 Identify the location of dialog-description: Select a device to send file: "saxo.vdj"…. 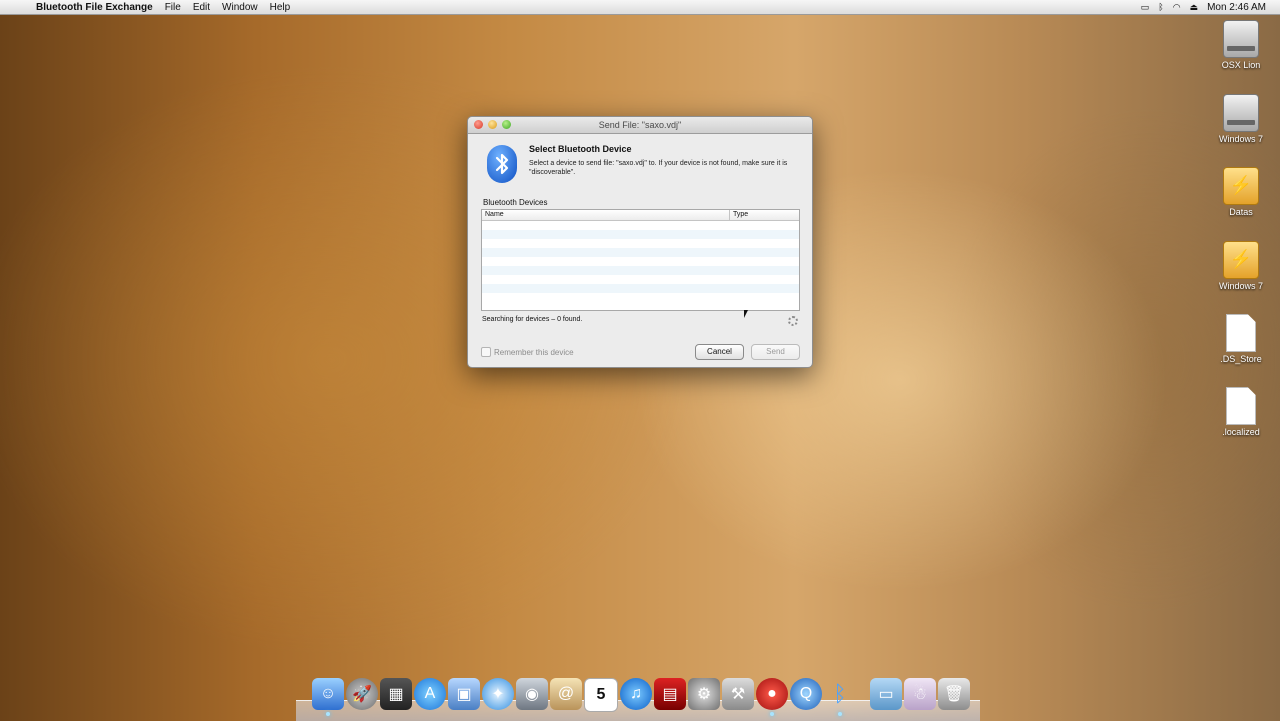
(658, 168).